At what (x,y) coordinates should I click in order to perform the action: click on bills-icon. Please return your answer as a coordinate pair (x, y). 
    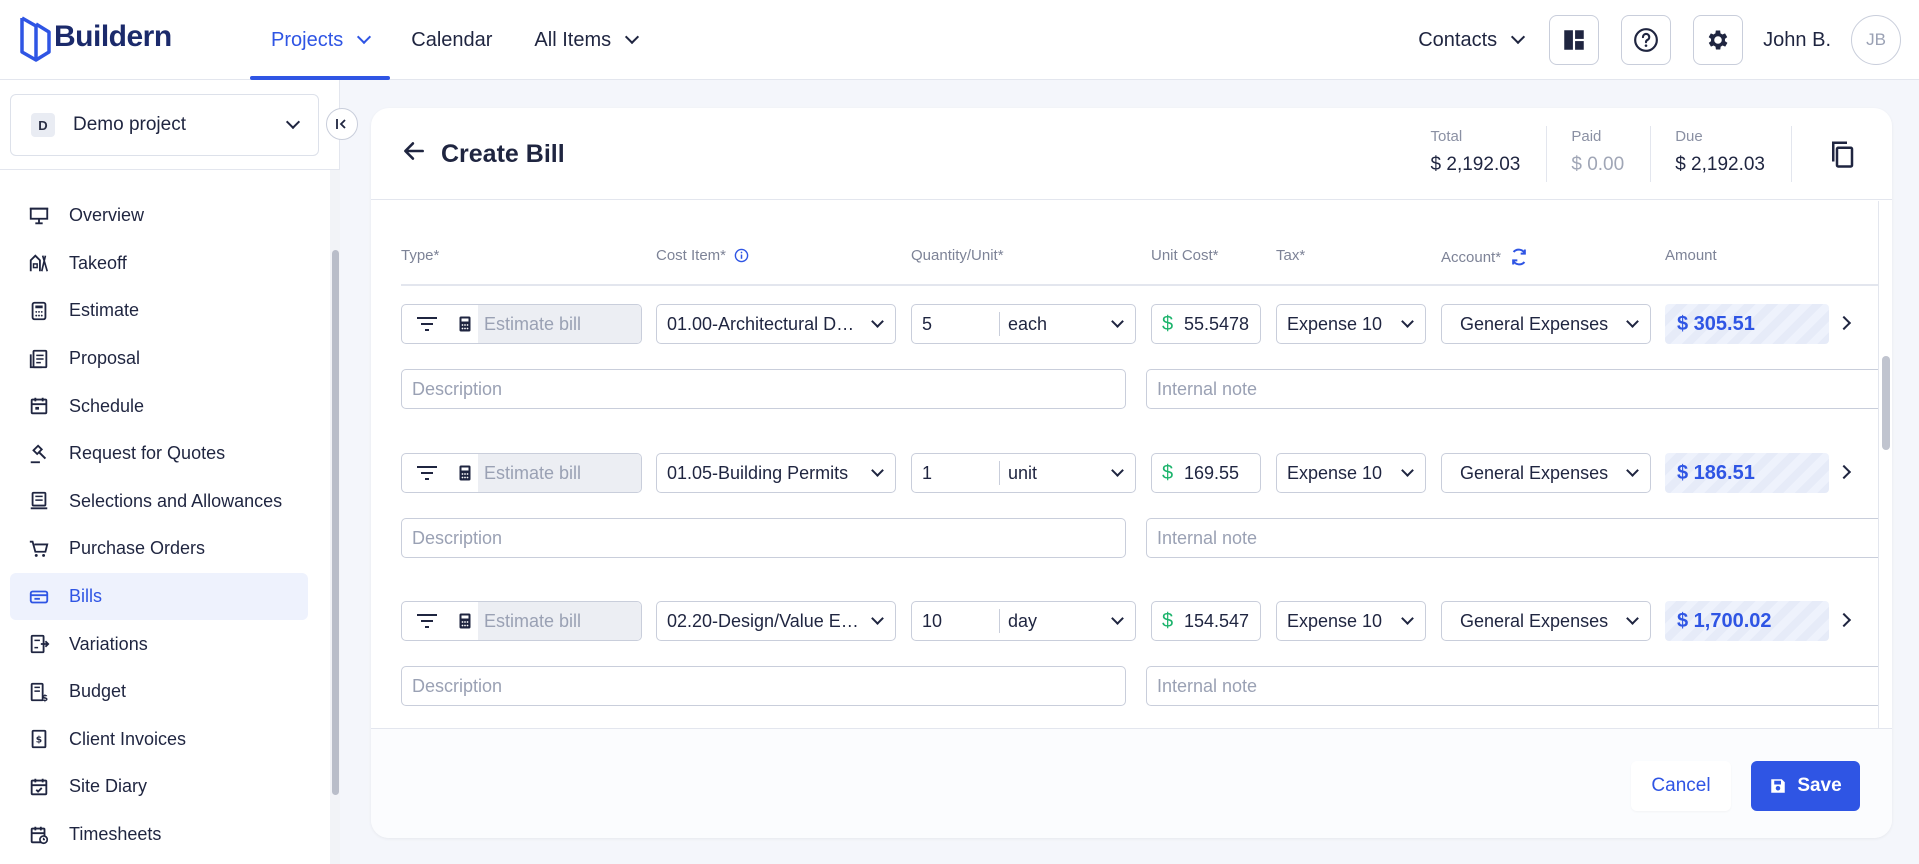
    Looking at the image, I should click on (39, 596).